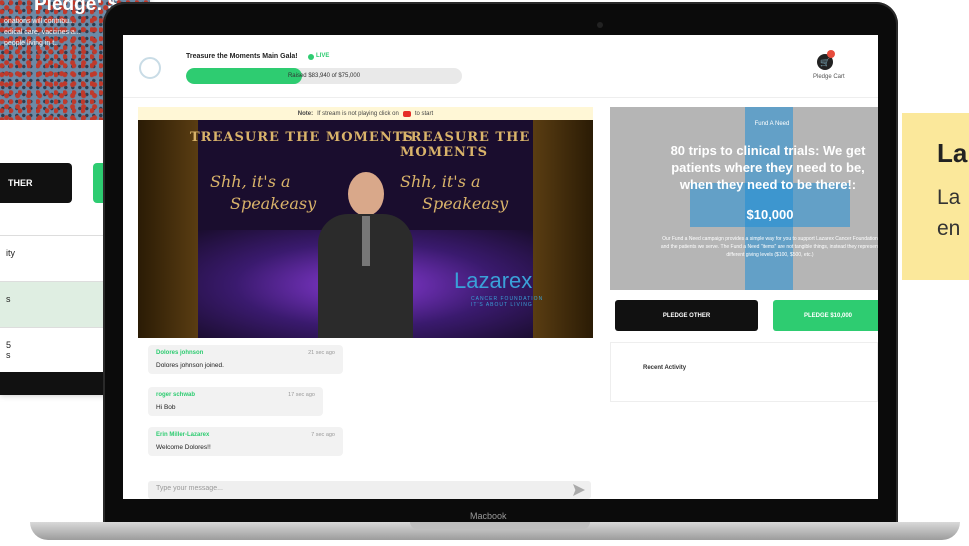 Image resolution: width=969 pixels, height=546 pixels. Describe the element at coordinates (166, 407) in the screenshot. I see `chat-text: Hi Bob` at that location.